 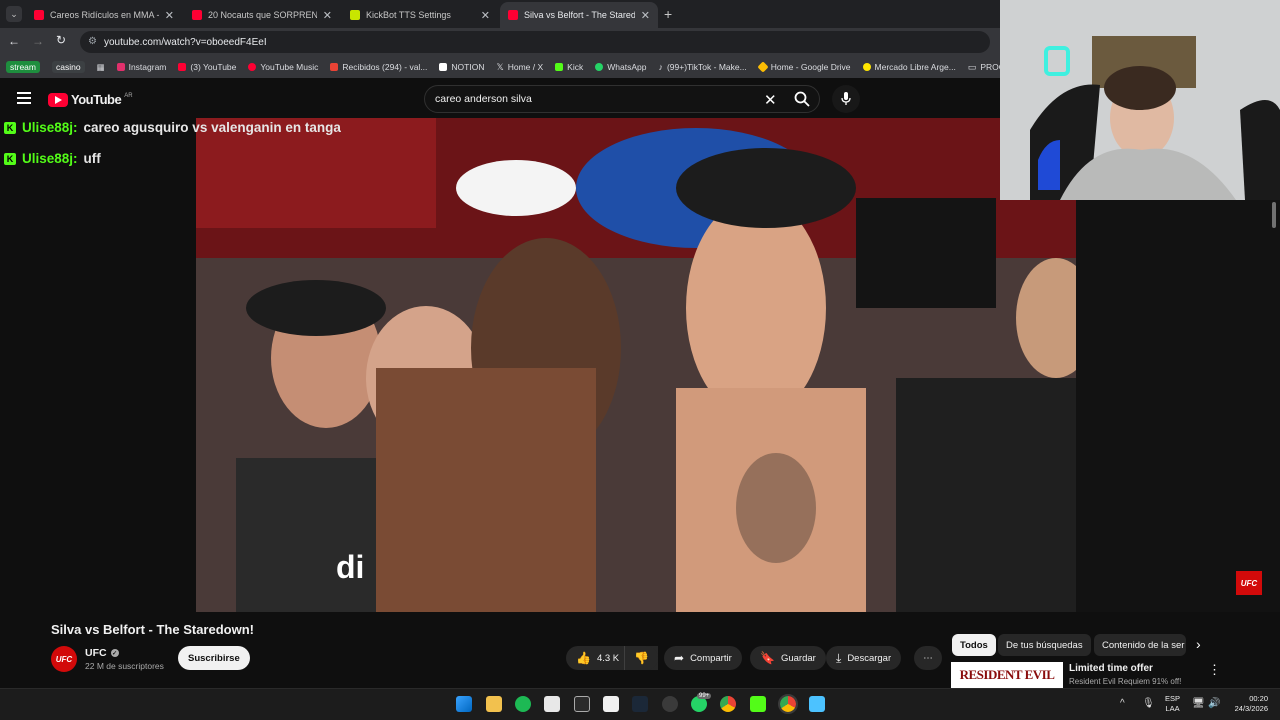 I want to click on clear-search-icon: ✕, so click(x=770, y=100).